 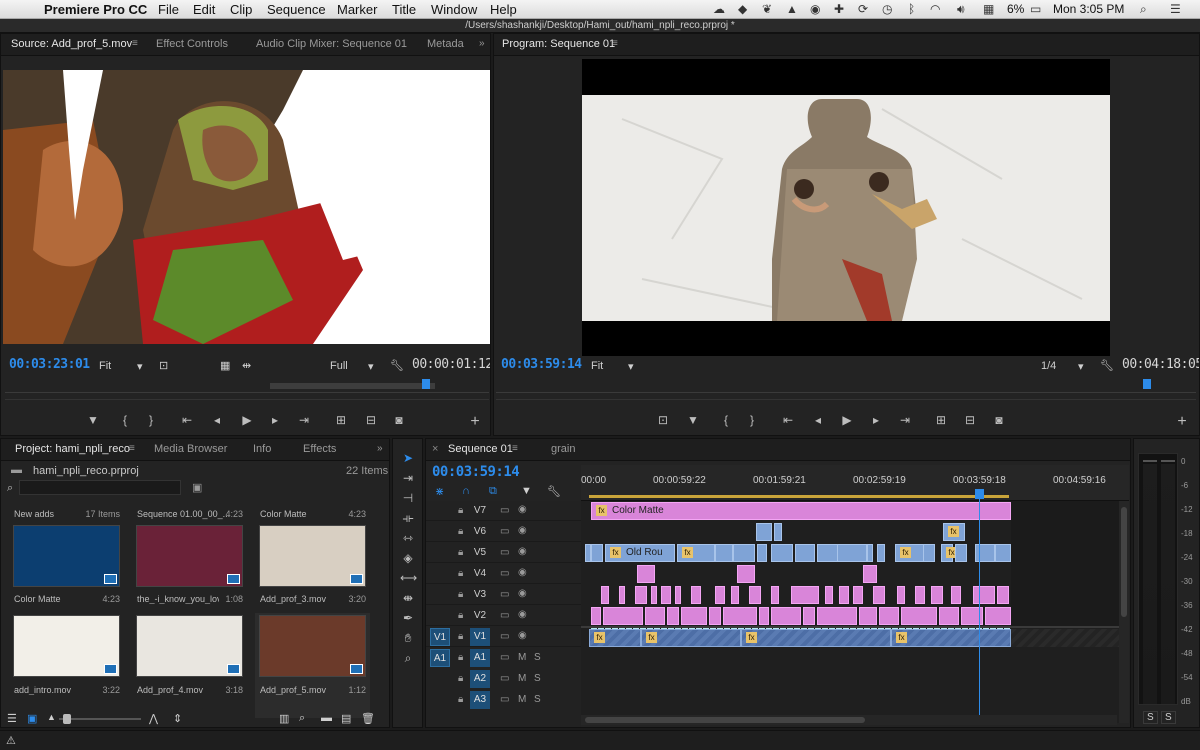 I want to click on source-playhead, so click(x=426, y=384).